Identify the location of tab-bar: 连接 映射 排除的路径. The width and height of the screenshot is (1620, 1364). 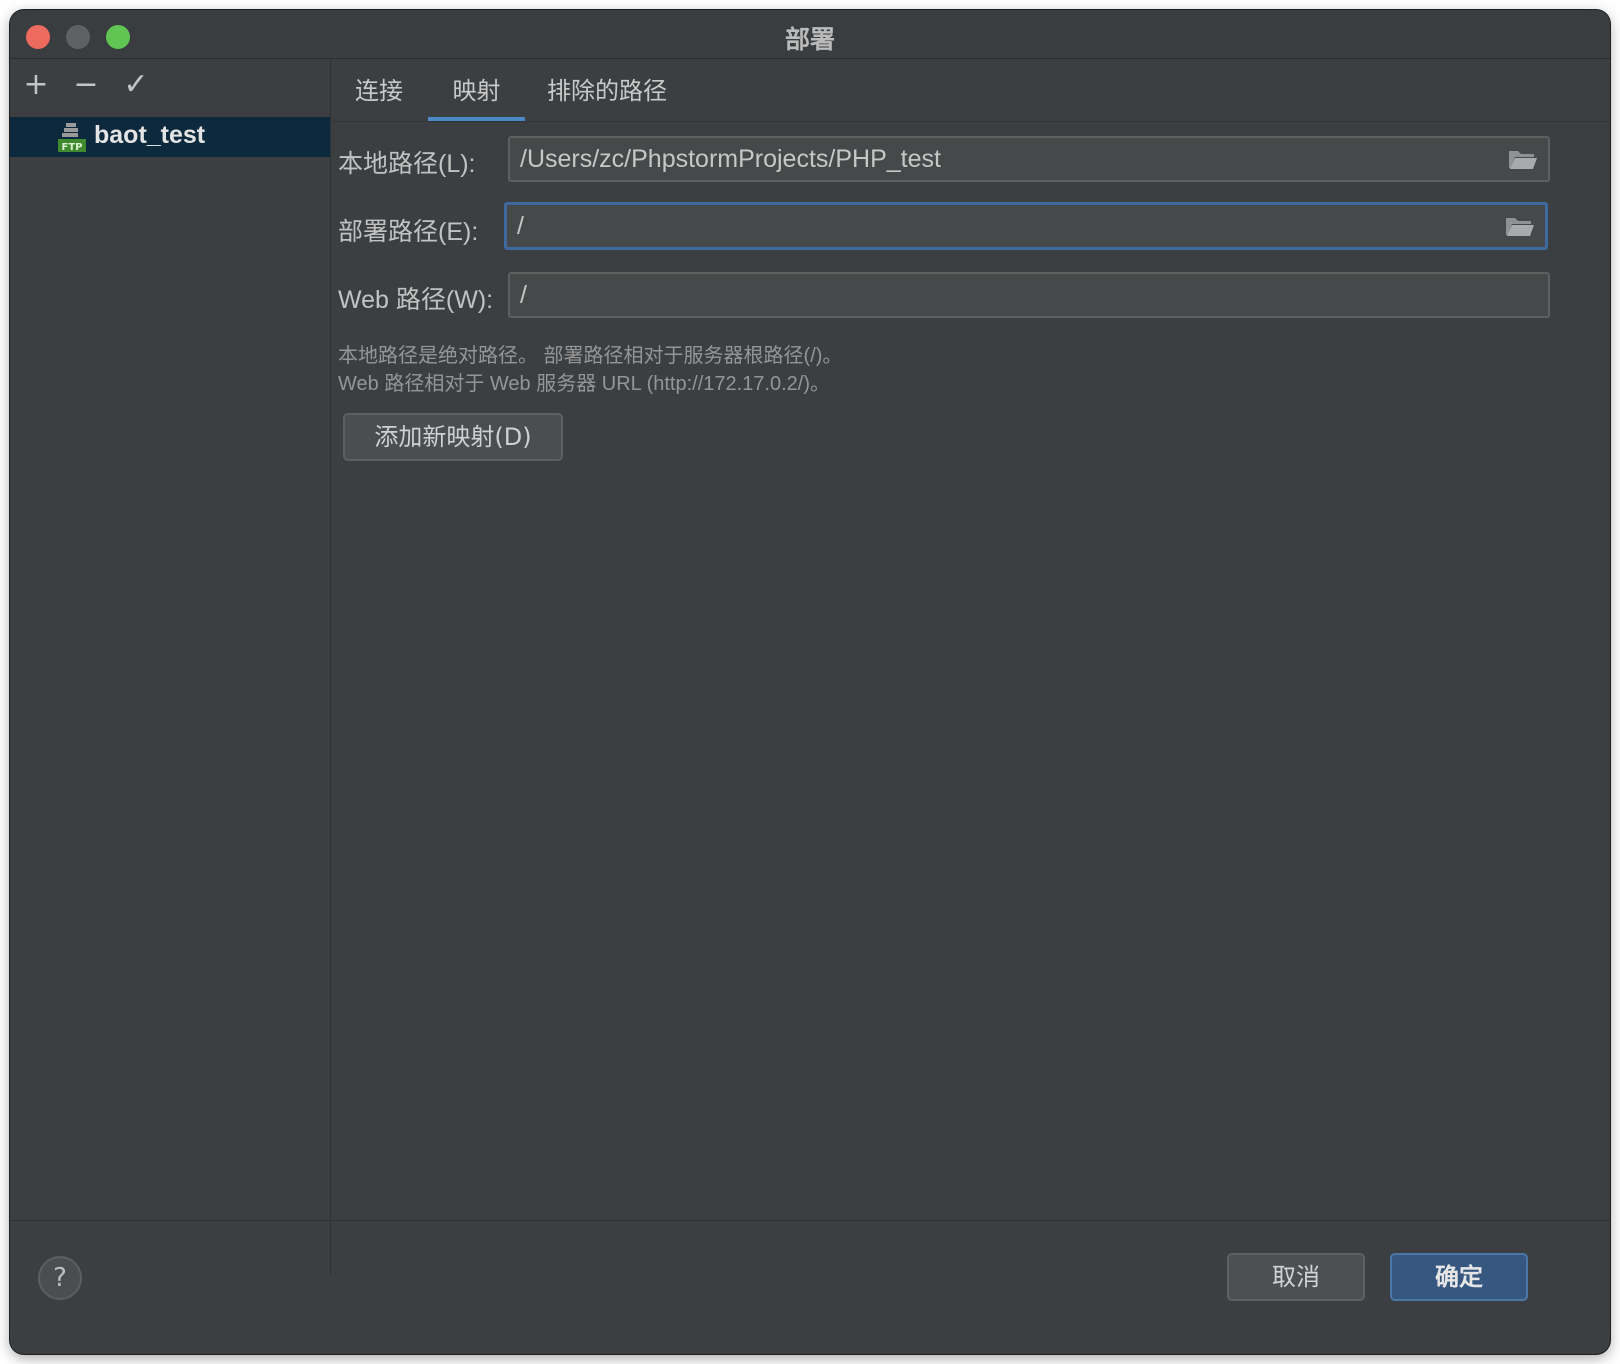
(970, 90).